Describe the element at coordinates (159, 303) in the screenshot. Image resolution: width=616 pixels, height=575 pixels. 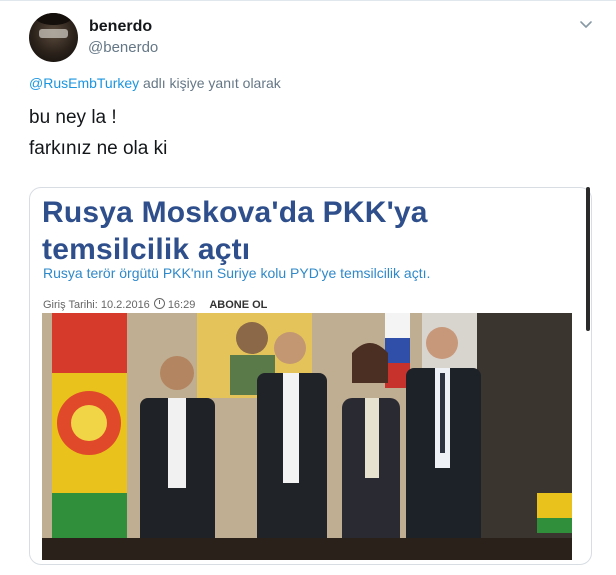
I see `clock-icon` at that location.